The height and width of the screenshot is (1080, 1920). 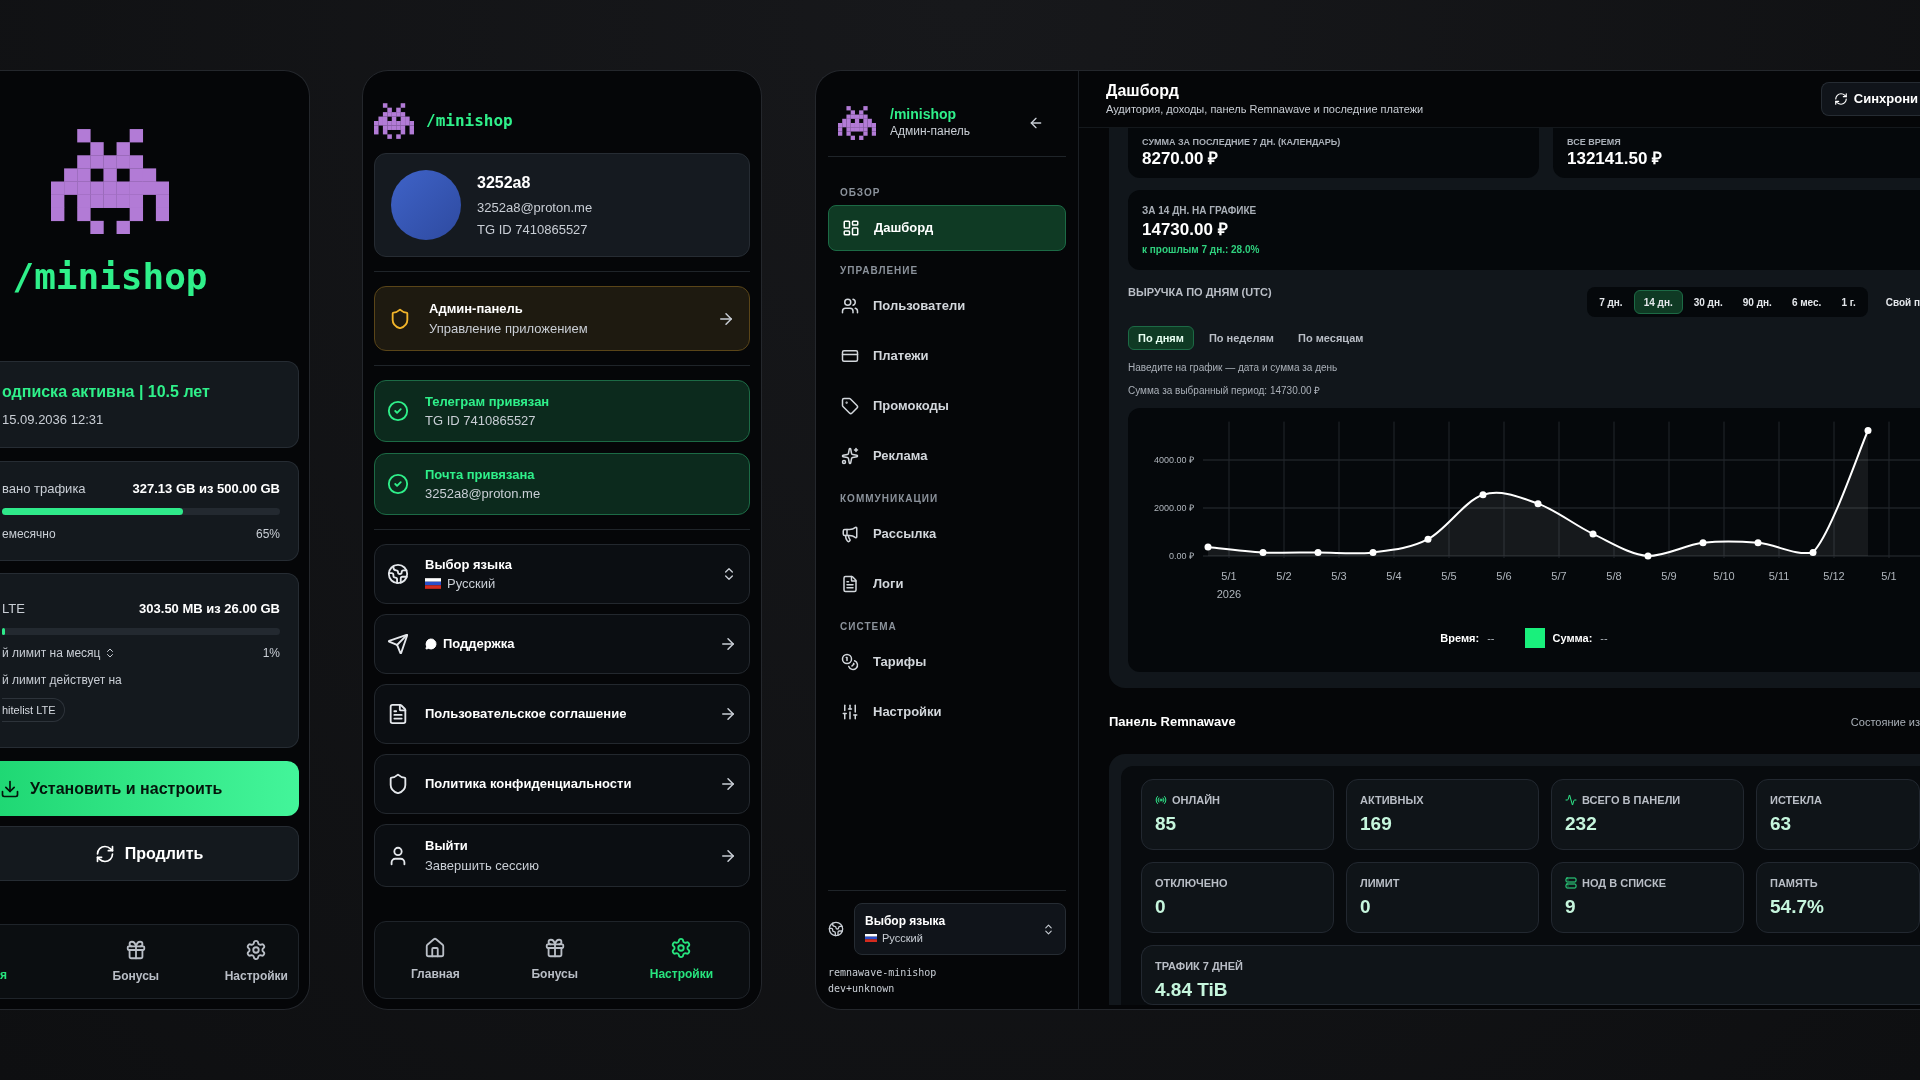 I want to click on sync-button: Синхрони, so click(x=1870, y=99).